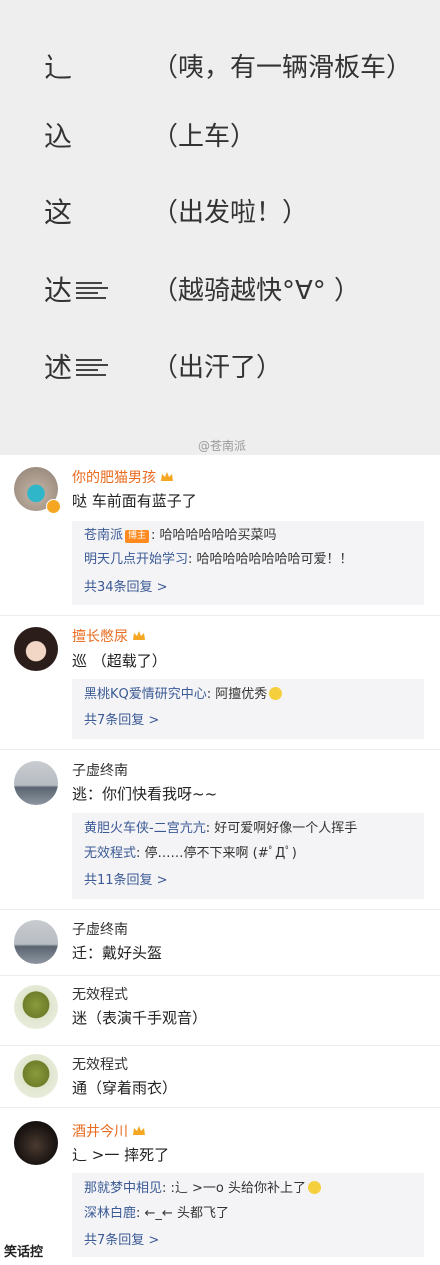 The image size is (440, 1265). I want to click on reply-username: 明天几点开始学习, so click(136, 559).